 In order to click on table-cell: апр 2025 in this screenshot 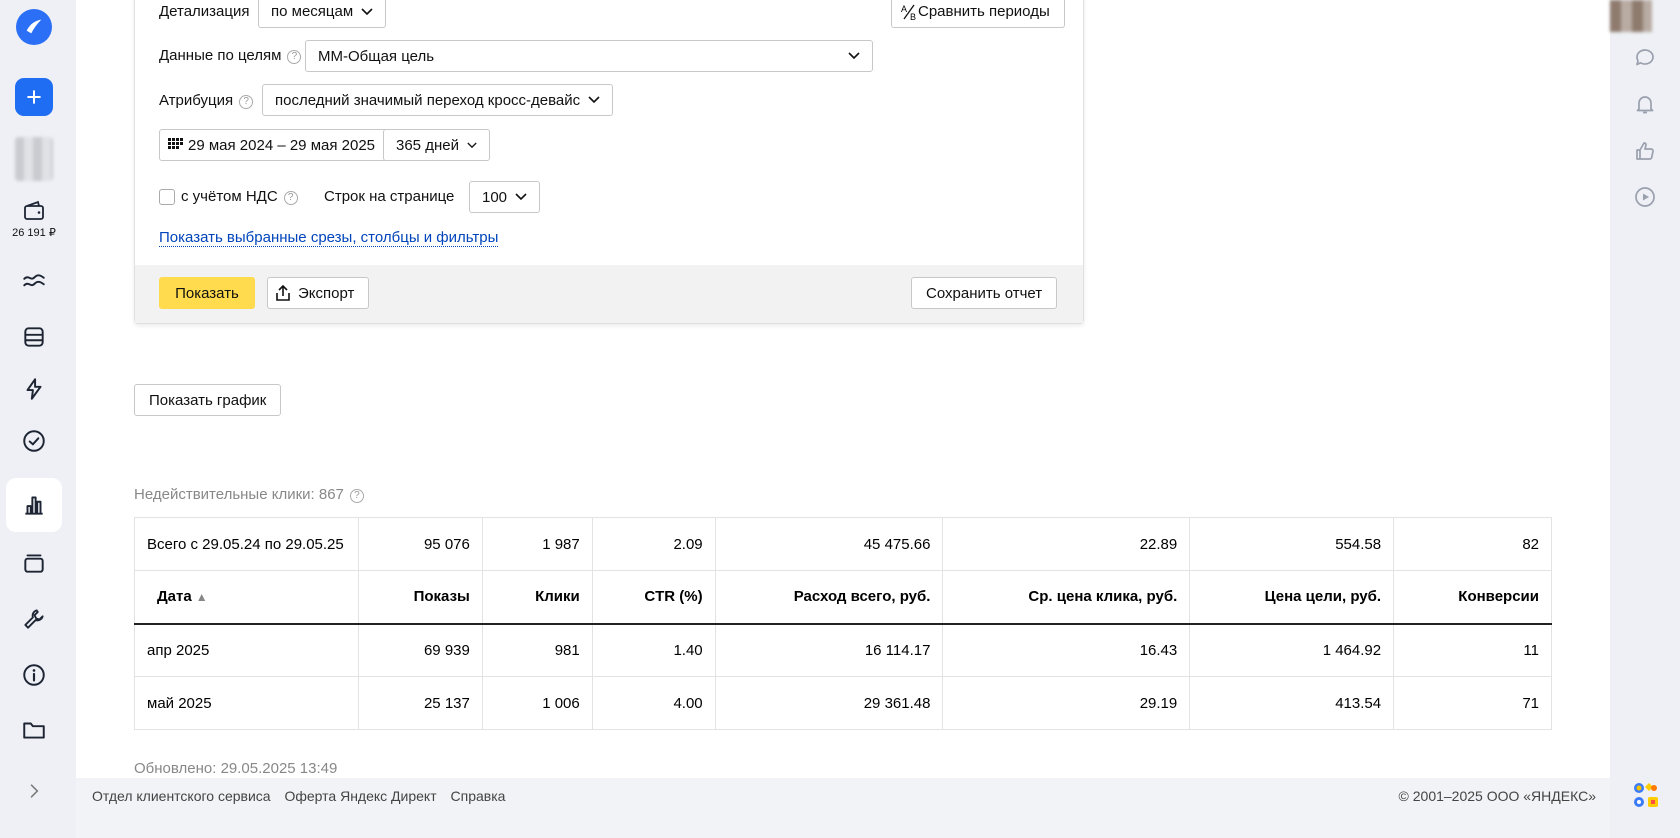, I will do `click(246, 650)`.